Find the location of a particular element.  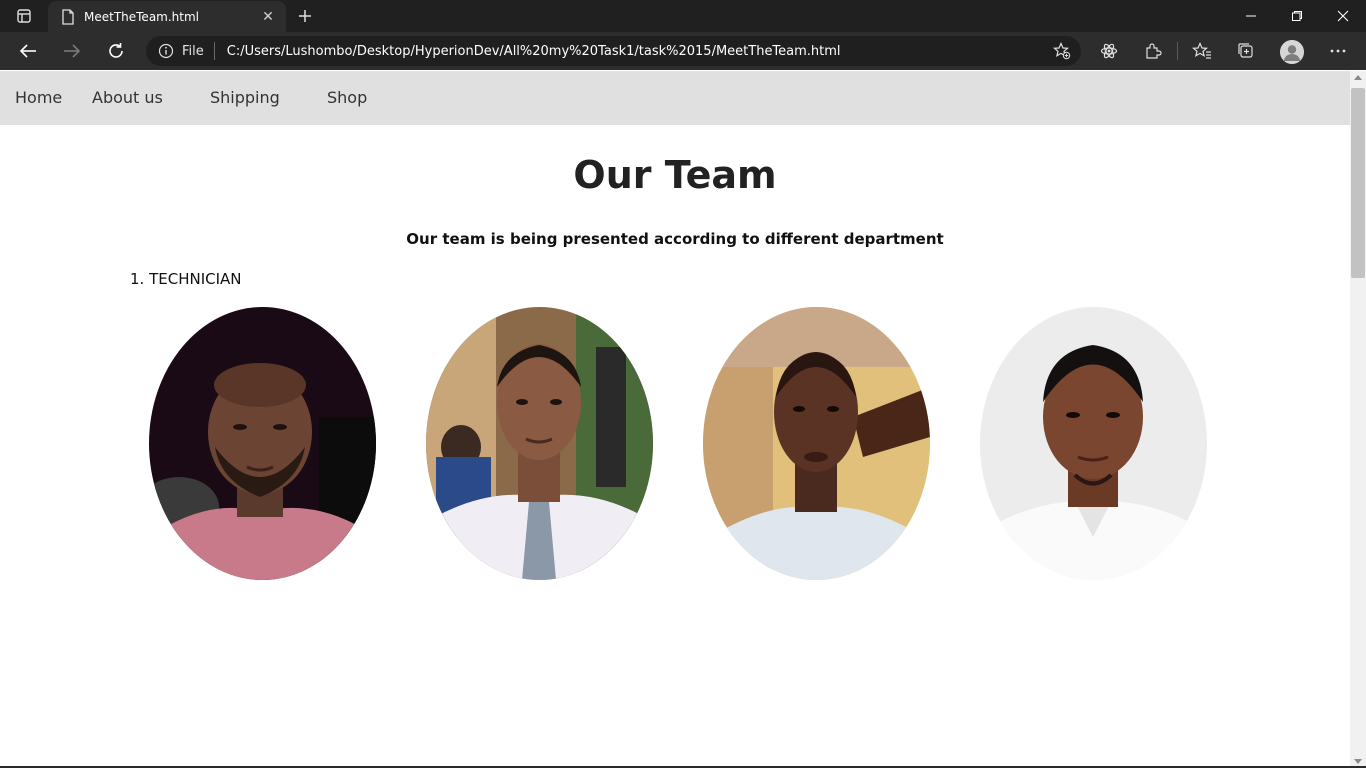

react-devtools-icon is located at coordinates (1109, 51).